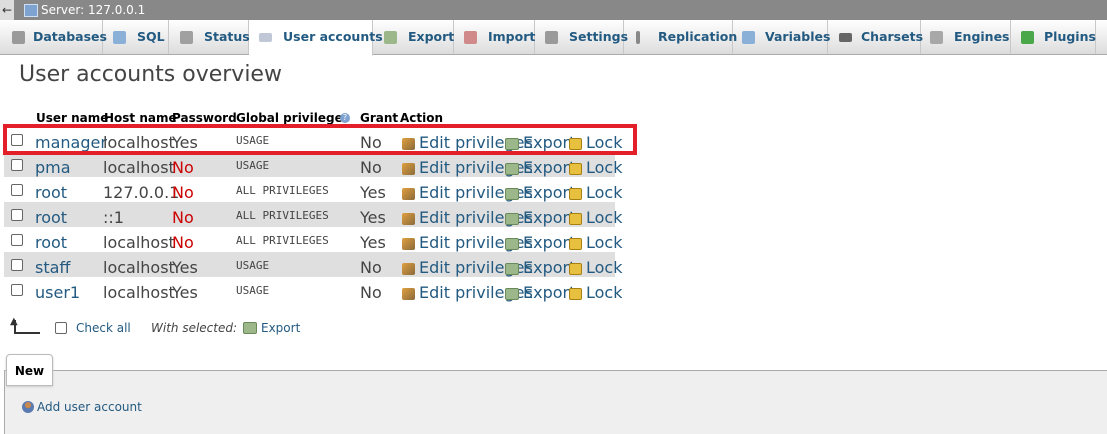 The height and width of the screenshot is (434, 1107). Describe the element at coordinates (52, 267) in the screenshot. I see `user-name-cell: staff` at that location.